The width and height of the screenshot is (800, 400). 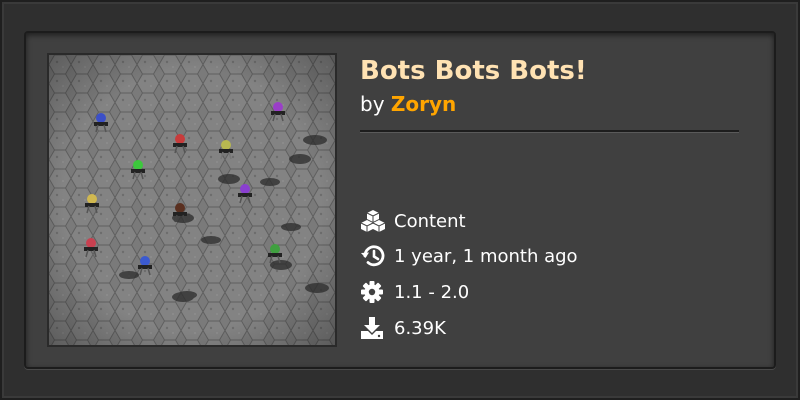 I want to click on category-row: Content, so click(x=413, y=221).